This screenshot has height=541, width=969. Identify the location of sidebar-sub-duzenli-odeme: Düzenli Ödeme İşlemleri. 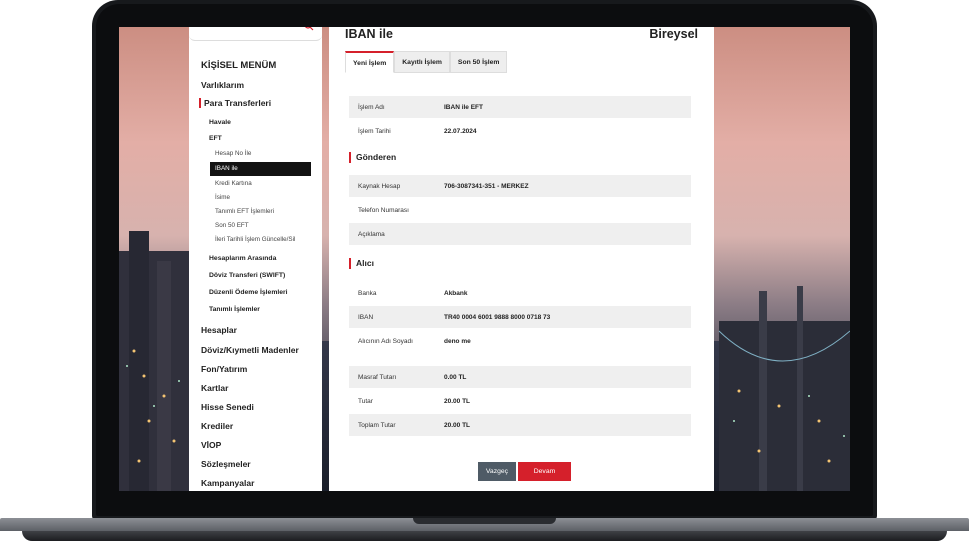
(248, 292).